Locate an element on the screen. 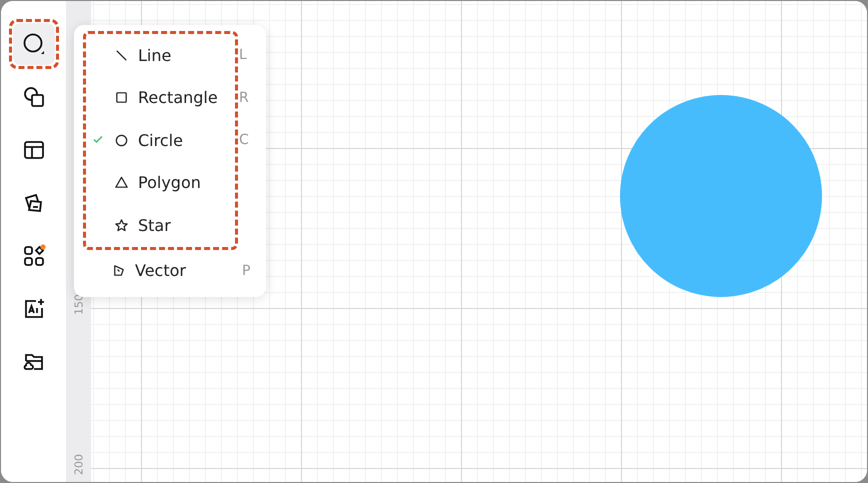  shortcut-key: R is located at coordinates (251, 98).